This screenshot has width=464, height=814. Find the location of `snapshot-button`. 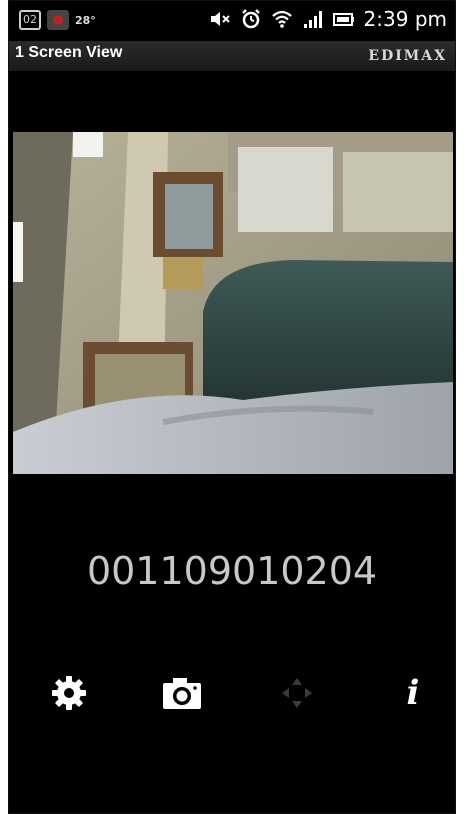

snapshot-button is located at coordinates (182, 693).